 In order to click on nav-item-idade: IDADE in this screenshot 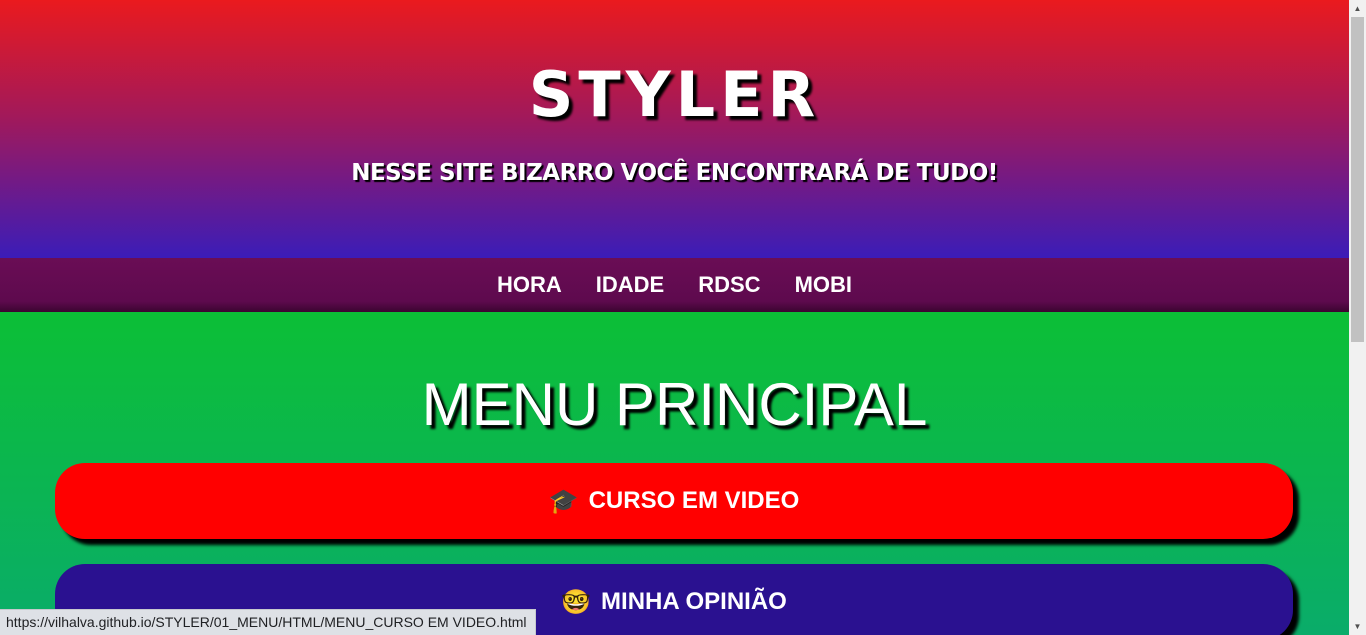, I will do `click(630, 285)`.